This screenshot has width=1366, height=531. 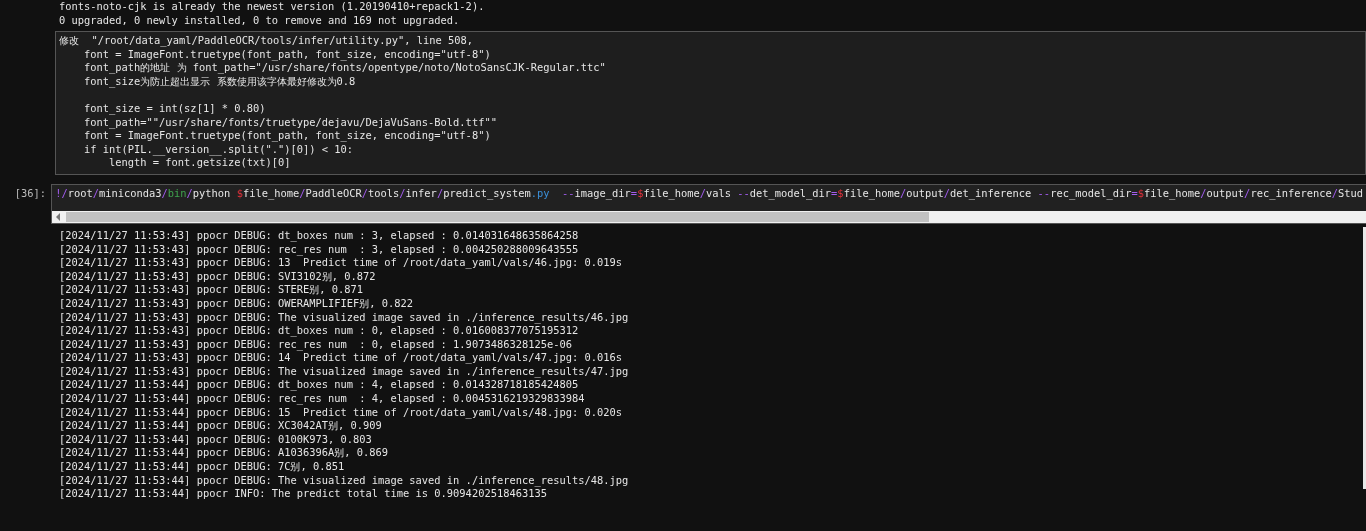 What do you see at coordinates (272, 7) in the screenshot?
I see `output-line: fonts-noto-cjk is already the newest version (1.20190410+repack1-2).` at bounding box center [272, 7].